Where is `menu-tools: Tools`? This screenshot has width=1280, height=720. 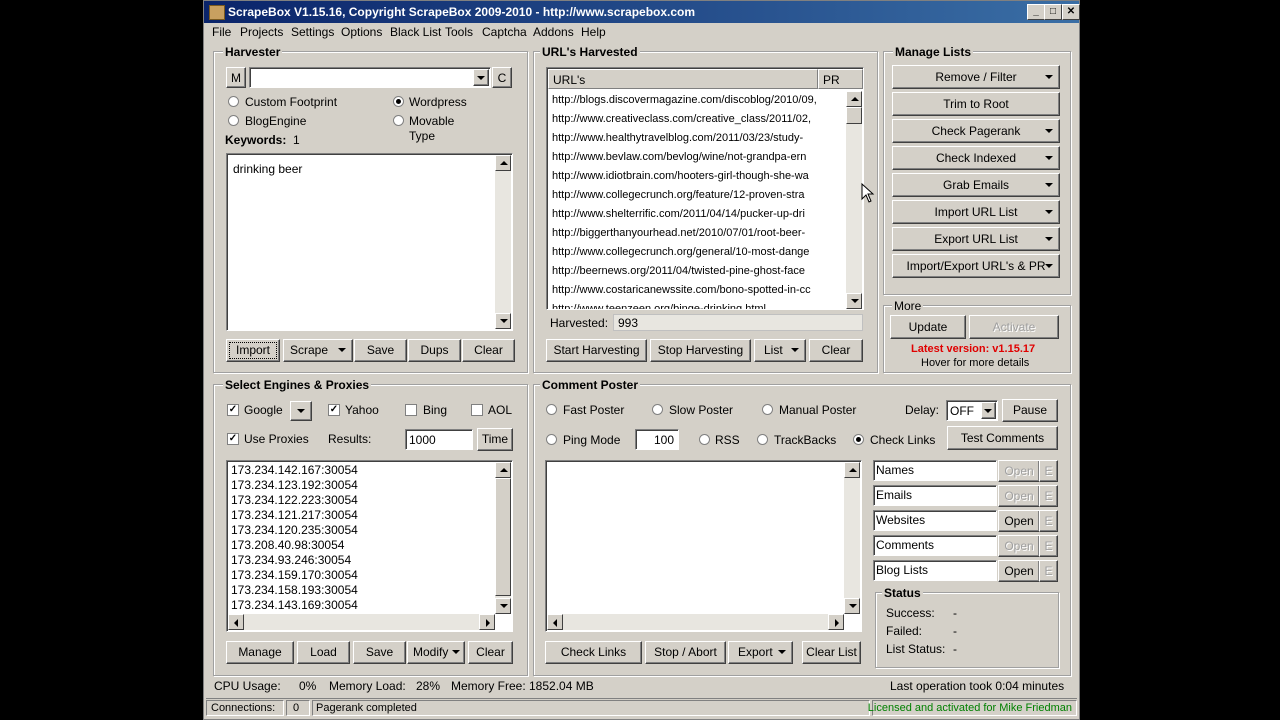 menu-tools: Tools is located at coordinates (459, 32).